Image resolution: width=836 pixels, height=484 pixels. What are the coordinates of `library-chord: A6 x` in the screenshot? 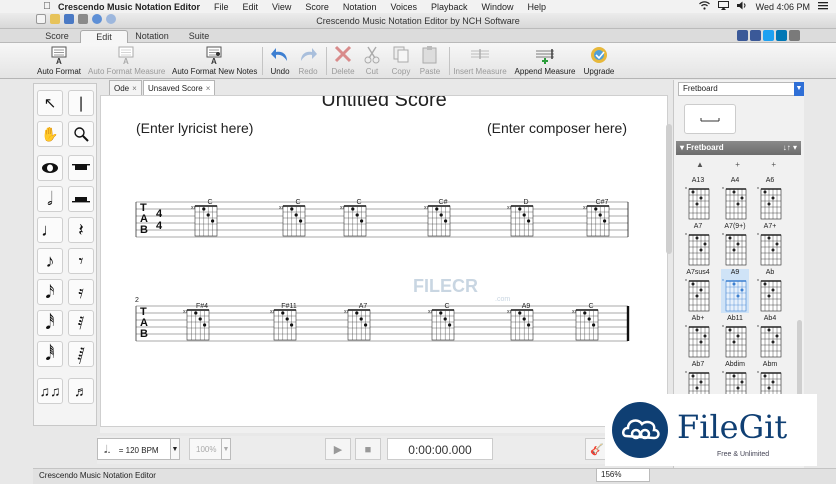 It's located at (770, 199).